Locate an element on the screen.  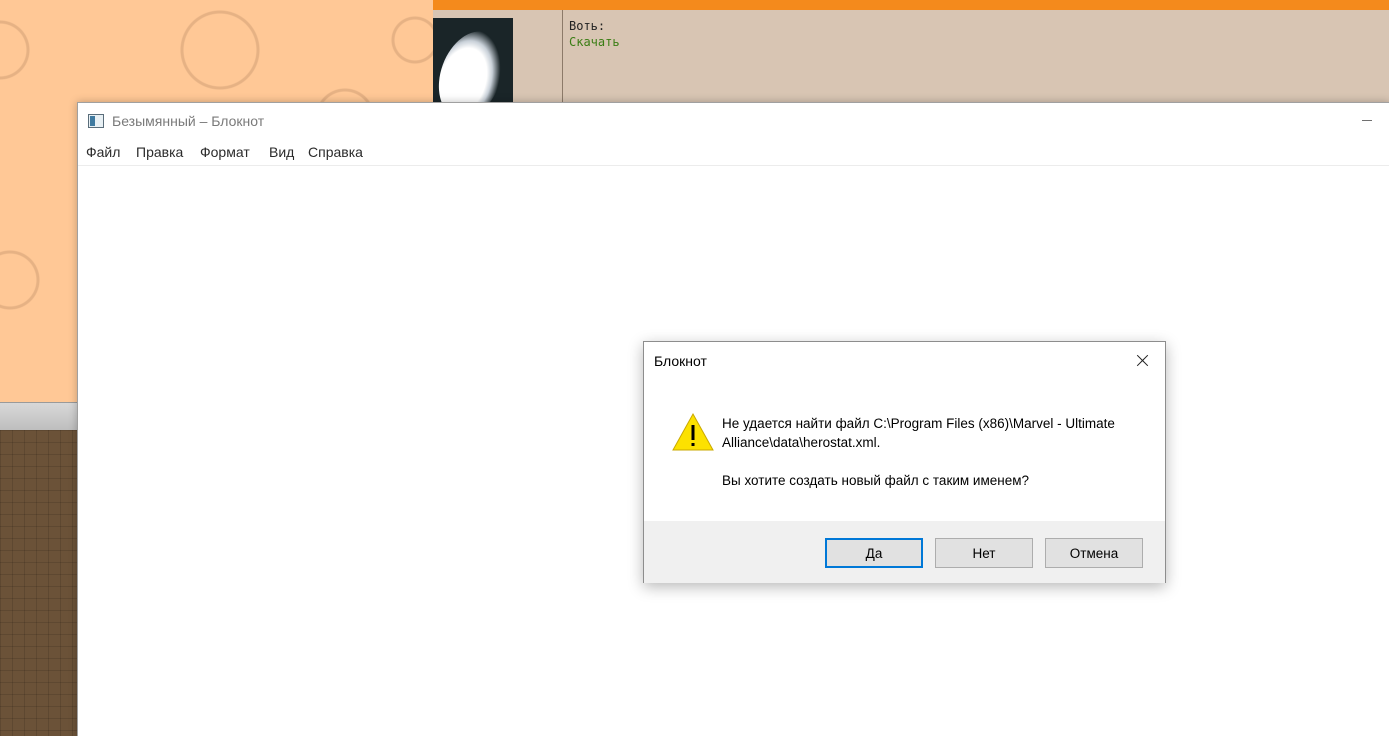
post-text: Воть: is located at coordinates (587, 26).